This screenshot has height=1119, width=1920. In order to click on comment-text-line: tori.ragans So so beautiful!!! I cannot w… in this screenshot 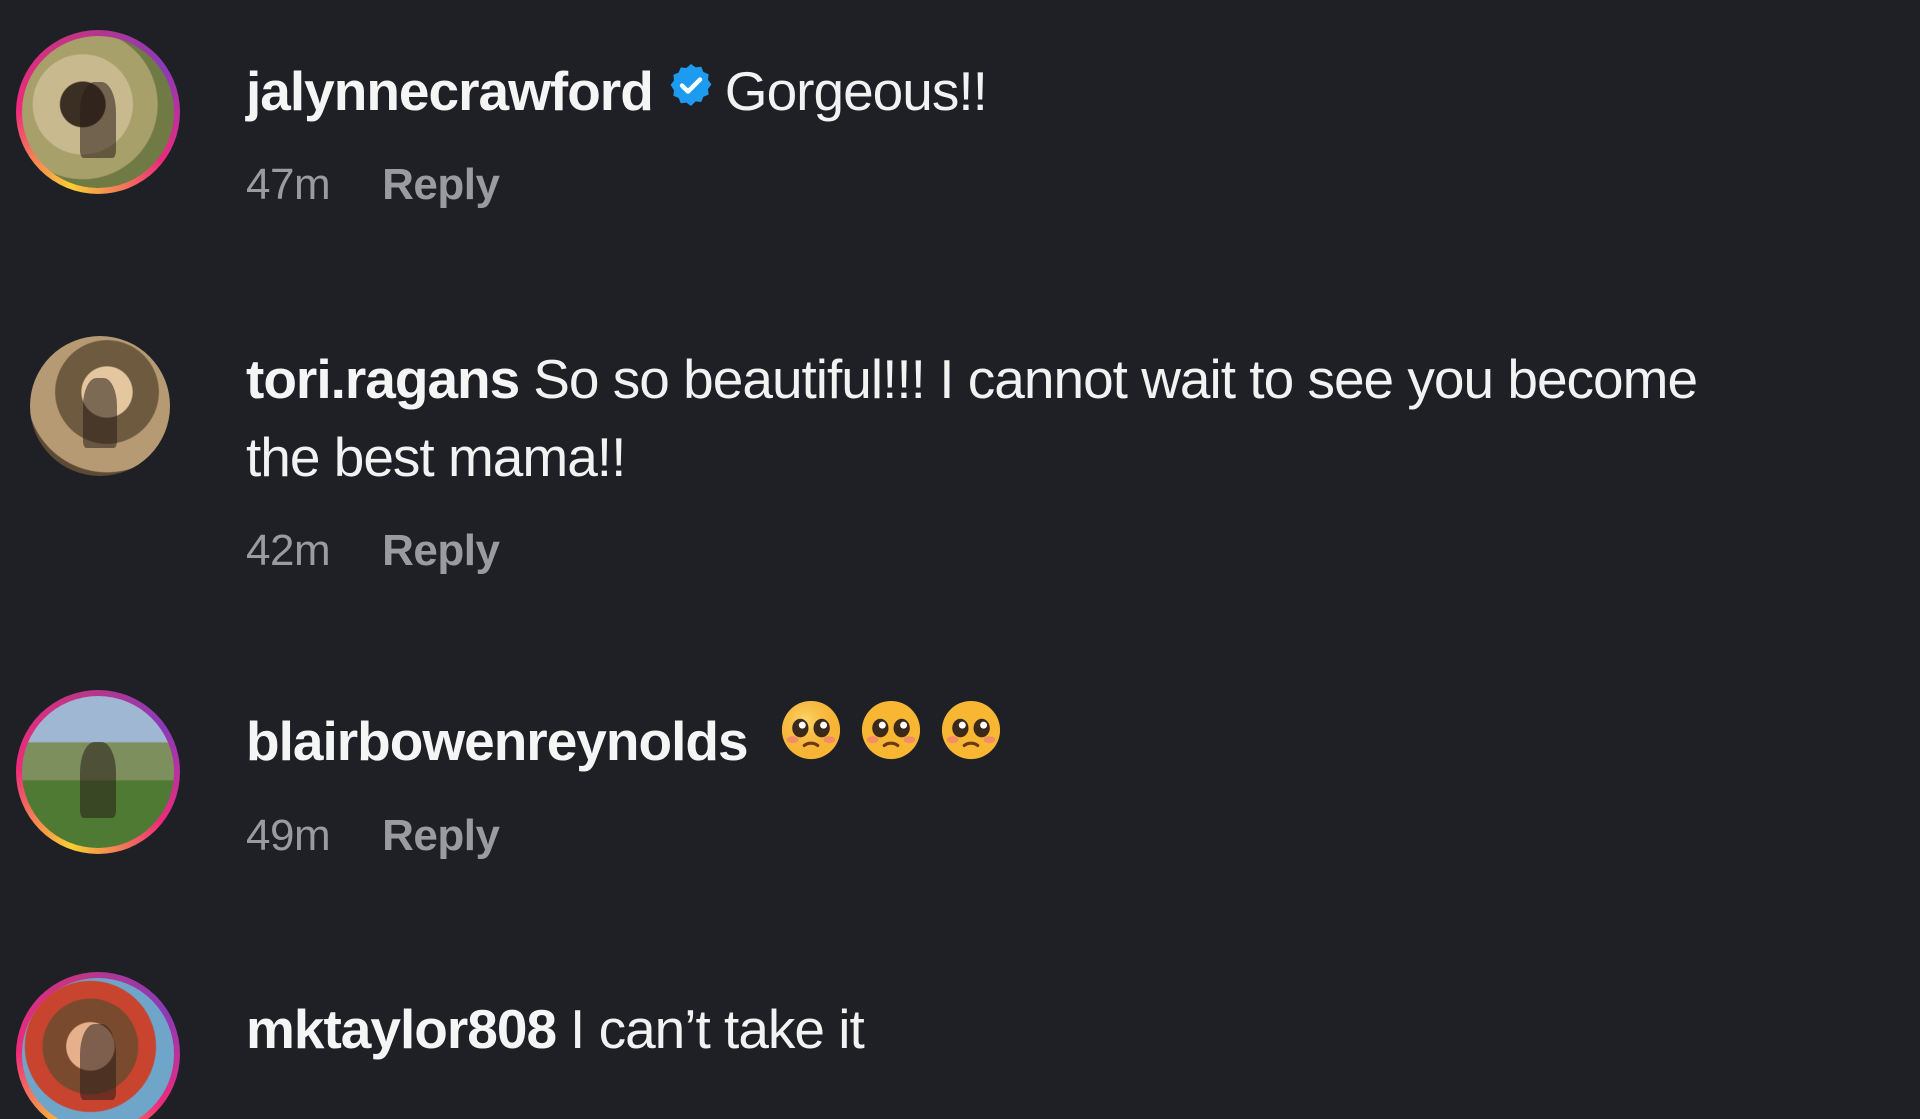, I will do `click(1068, 379)`.